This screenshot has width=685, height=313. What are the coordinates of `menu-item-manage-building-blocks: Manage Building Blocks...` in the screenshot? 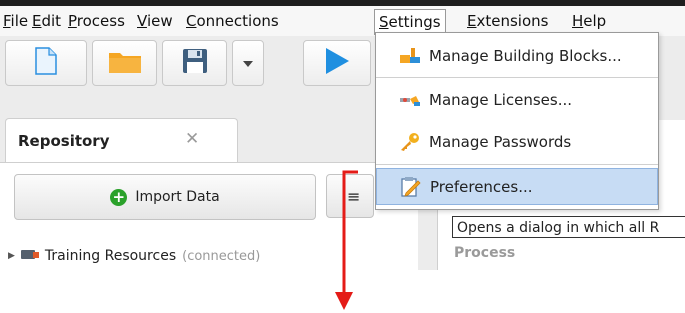 It's located at (517, 55).